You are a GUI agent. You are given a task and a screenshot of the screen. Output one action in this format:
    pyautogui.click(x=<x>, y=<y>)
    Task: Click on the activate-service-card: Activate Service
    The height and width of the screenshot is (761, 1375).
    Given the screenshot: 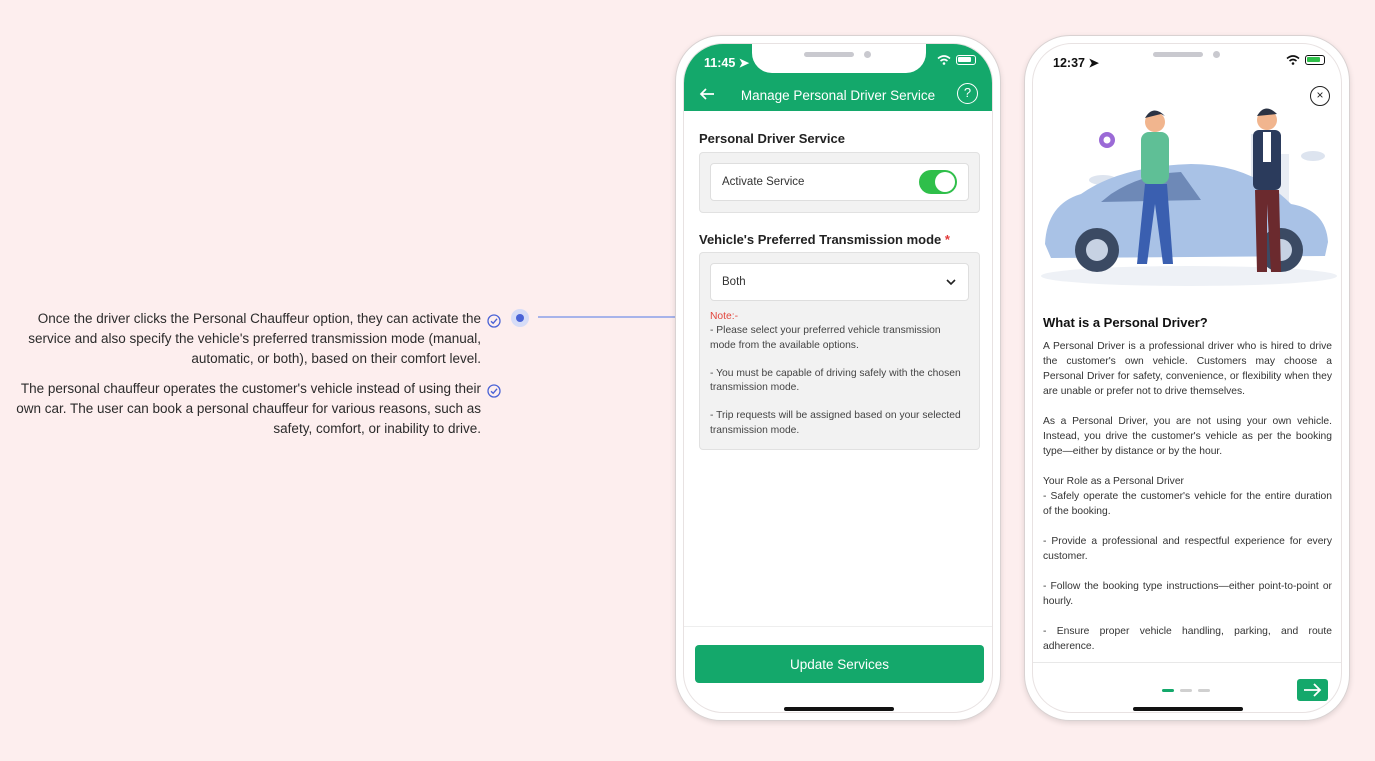 What is the action you would take?
    pyautogui.click(x=839, y=182)
    